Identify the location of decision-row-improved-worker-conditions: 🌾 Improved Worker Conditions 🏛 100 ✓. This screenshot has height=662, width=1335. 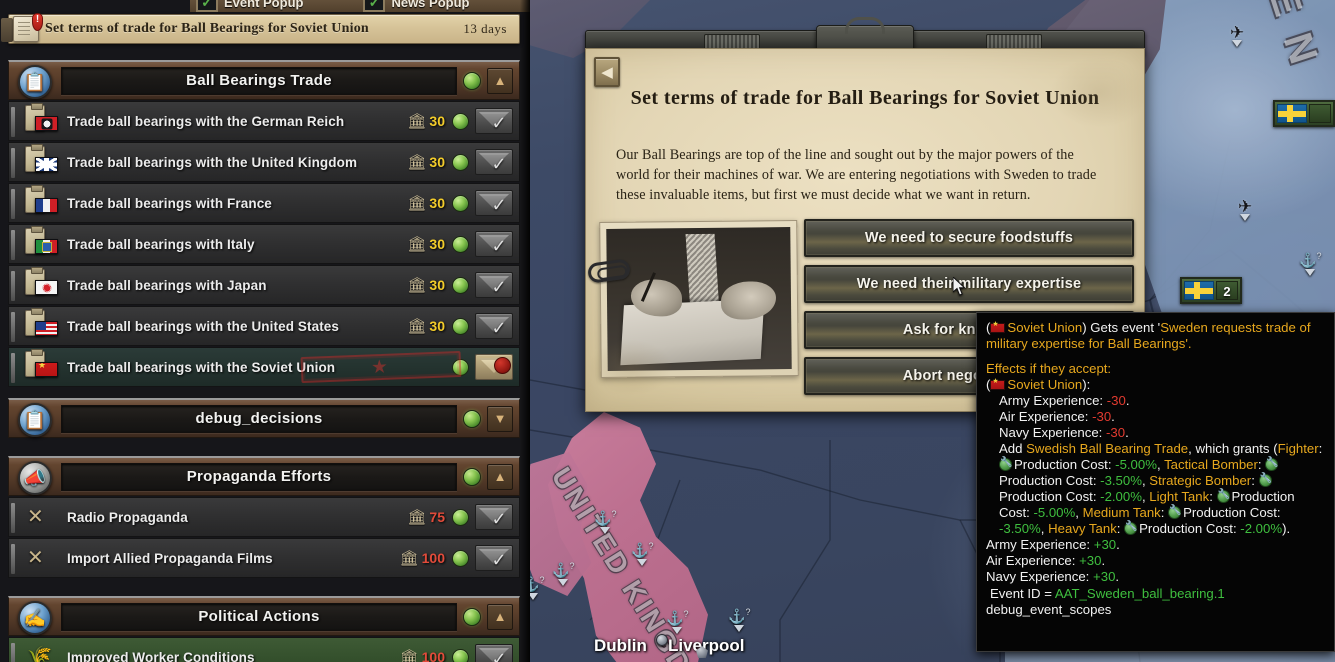
(264, 649).